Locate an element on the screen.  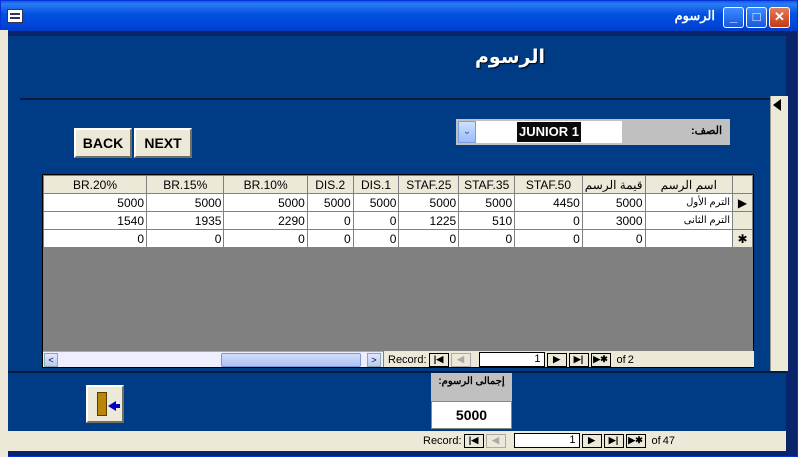
app-icon is located at coordinates (15, 16).